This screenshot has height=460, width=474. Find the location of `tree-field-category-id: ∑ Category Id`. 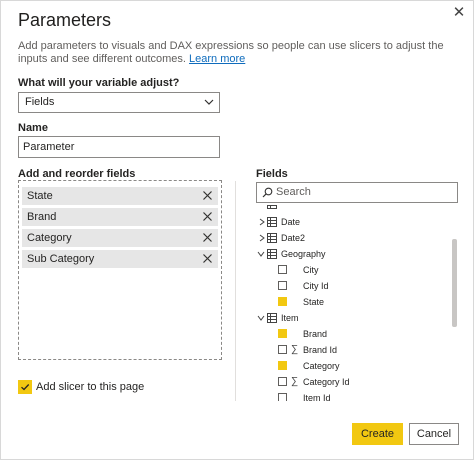

tree-field-category-id: ∑ Category Id is located at coordinates (356, 382).